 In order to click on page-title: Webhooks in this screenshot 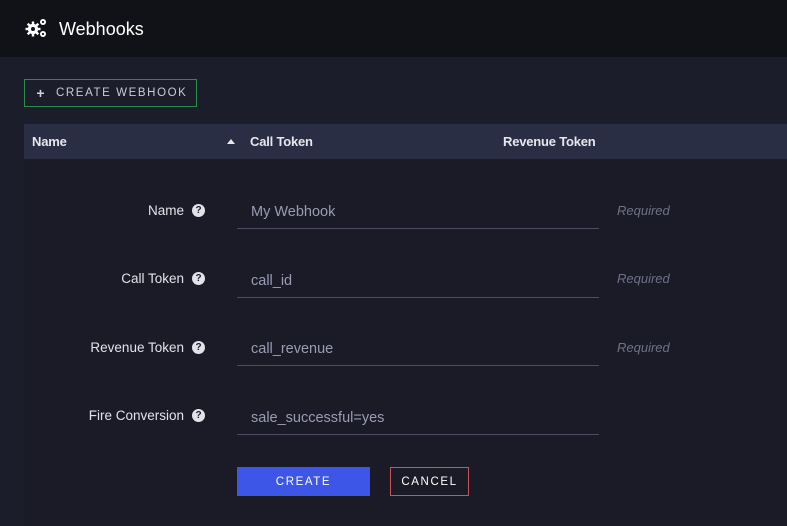, I will do `click(101, 29)`.